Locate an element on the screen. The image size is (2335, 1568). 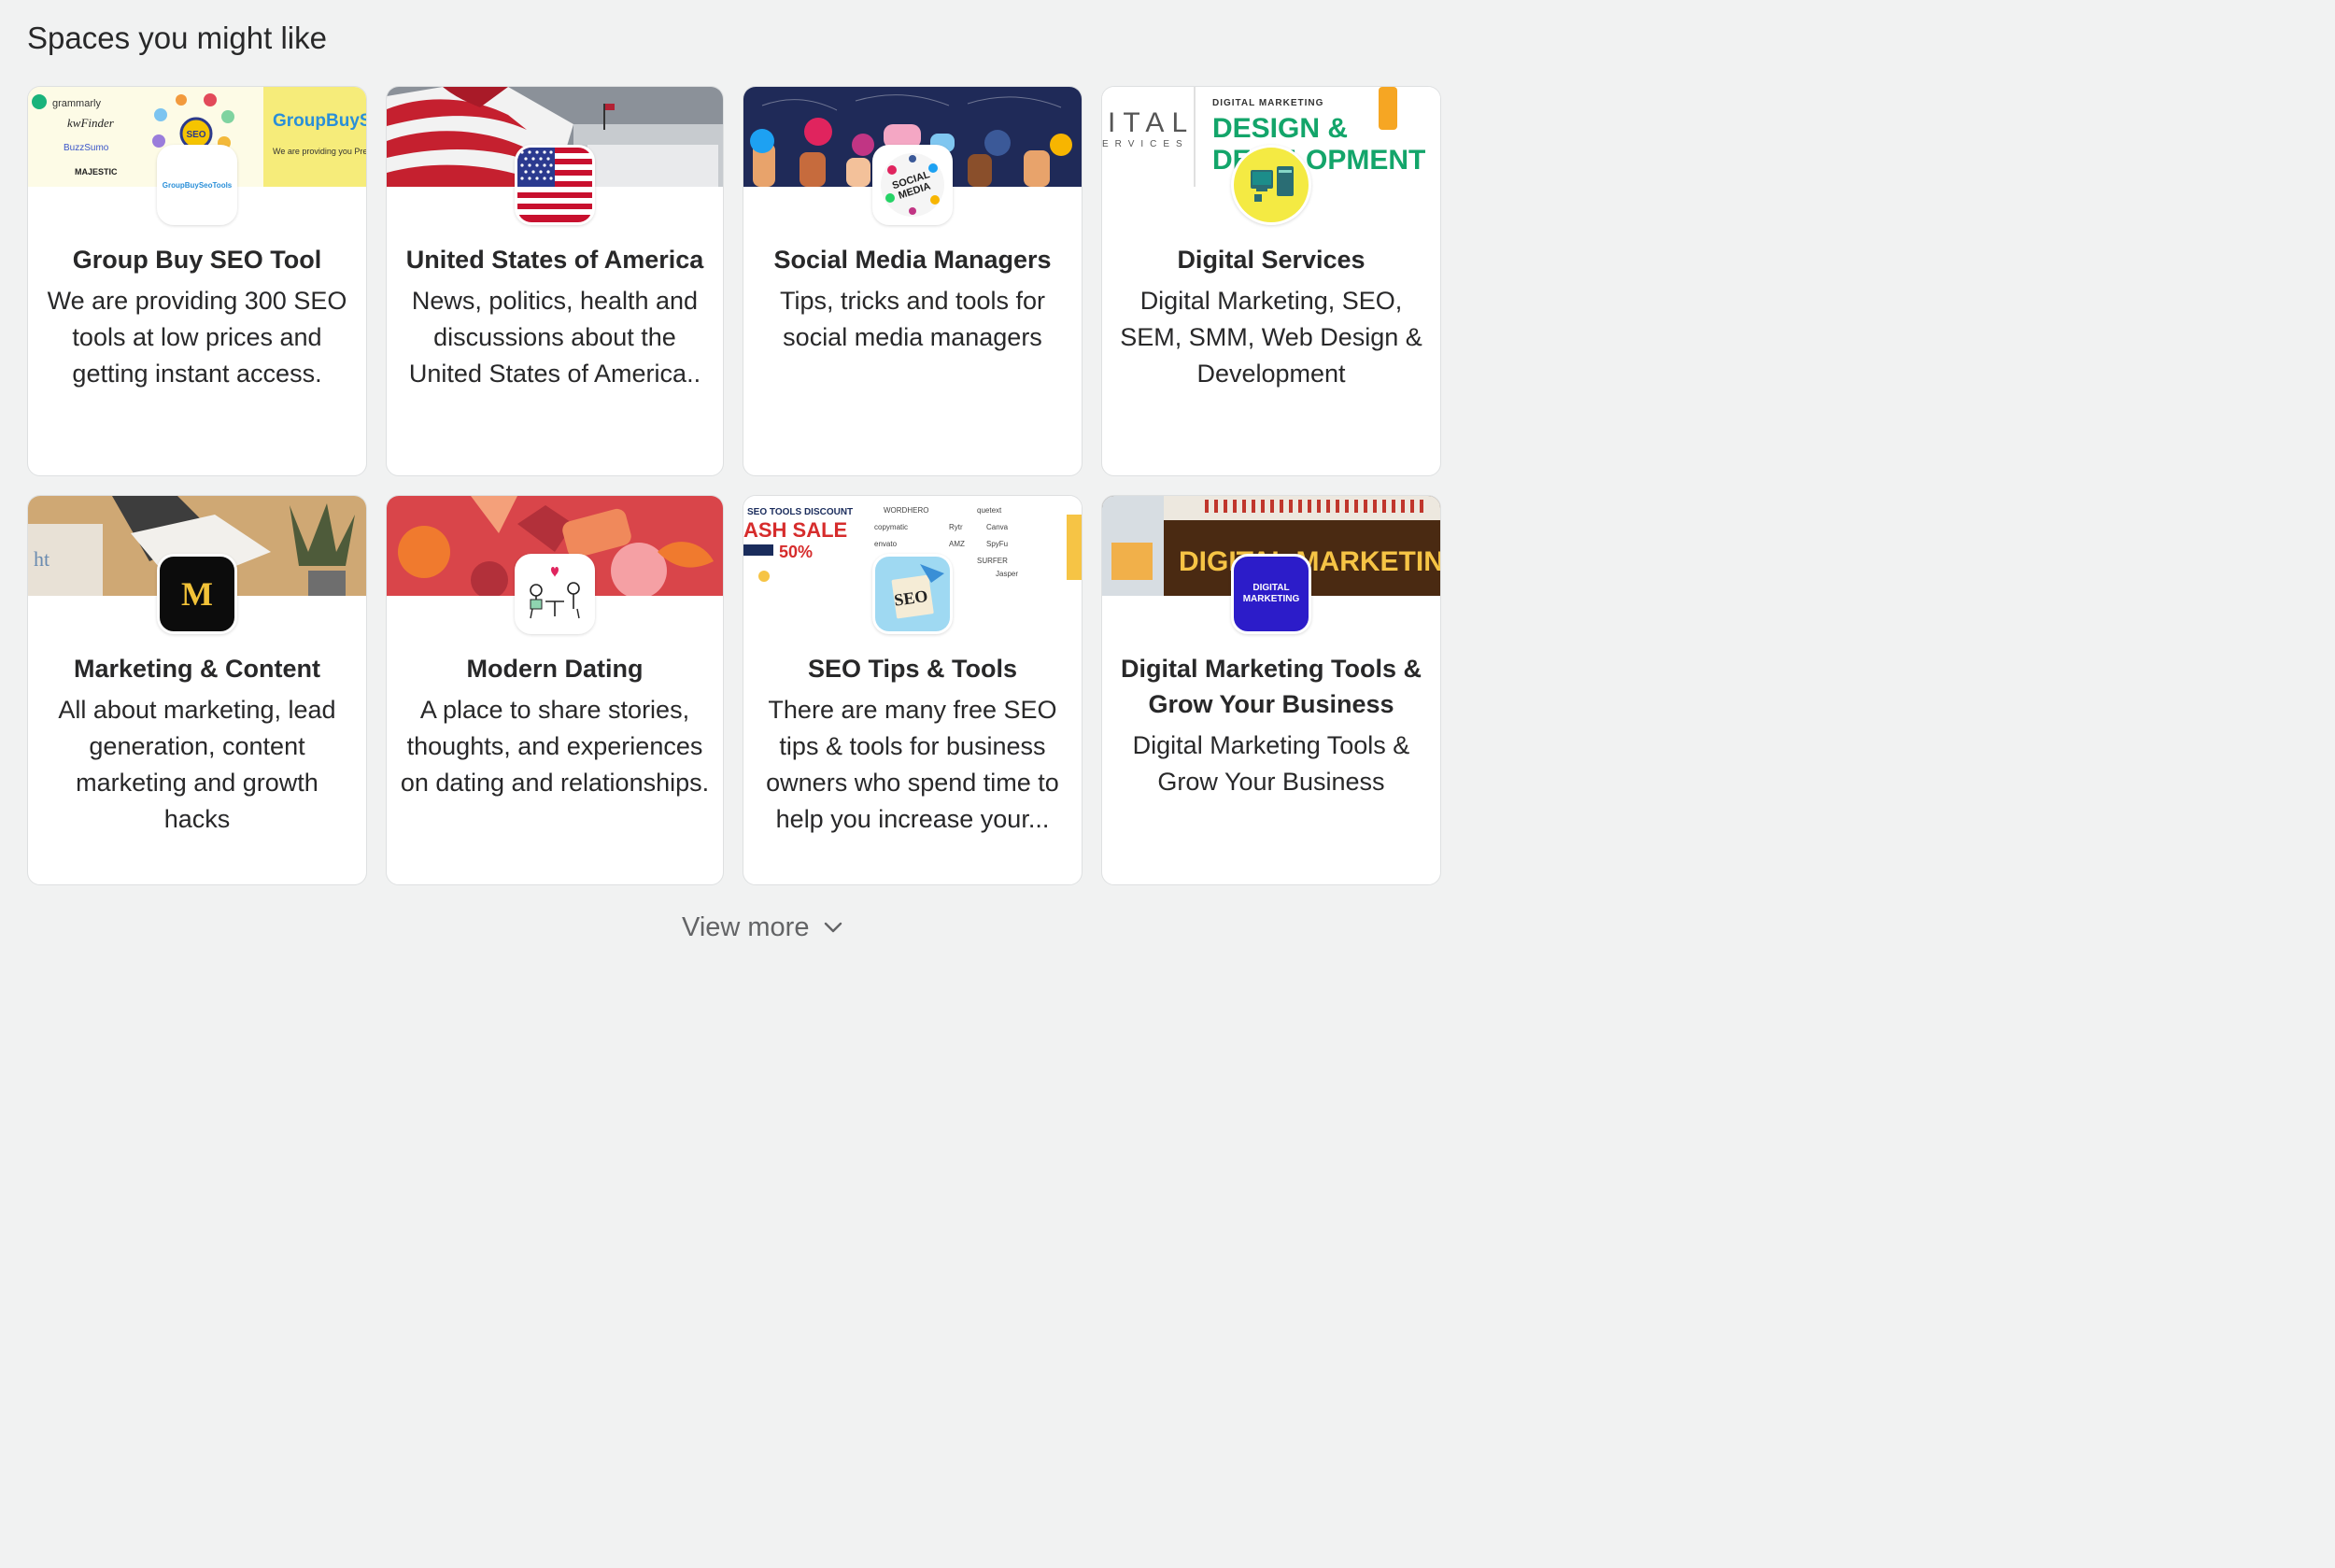
svg-text: Jasper is located at coordinates (1007, 574).